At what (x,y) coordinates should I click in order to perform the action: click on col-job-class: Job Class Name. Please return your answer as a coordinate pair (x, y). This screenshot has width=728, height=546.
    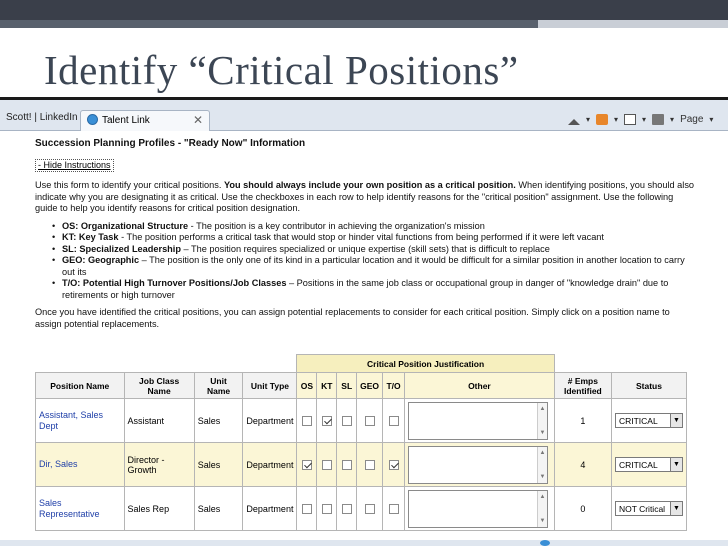
    Looking at the image, I should click on (159, 385).